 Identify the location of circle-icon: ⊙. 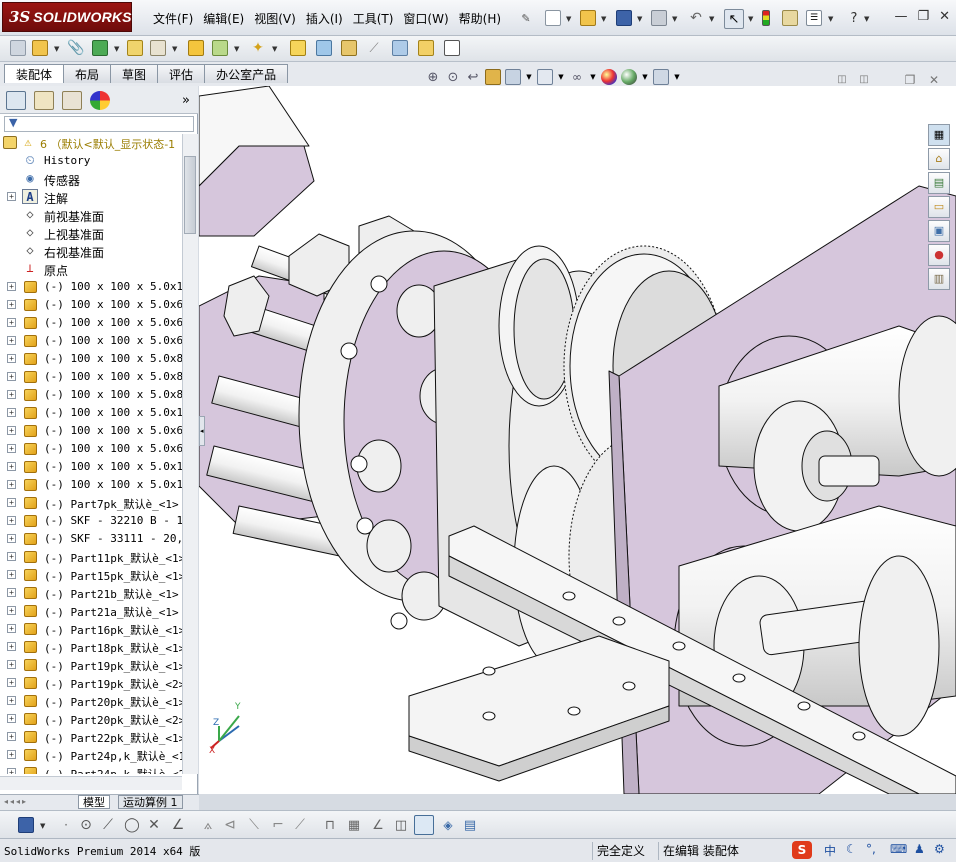
(86, 825).